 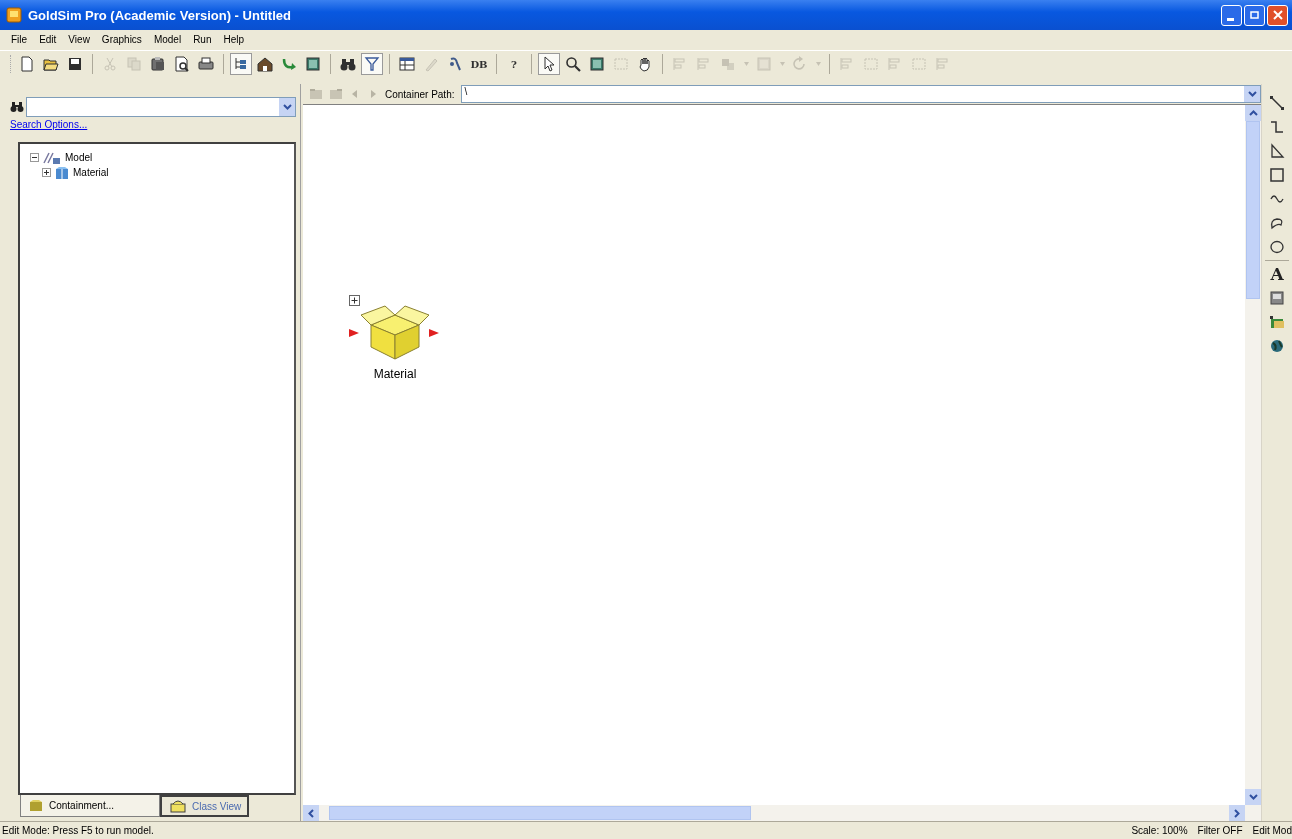 I want to click on minimize-button, so click(x=1231, y=15).